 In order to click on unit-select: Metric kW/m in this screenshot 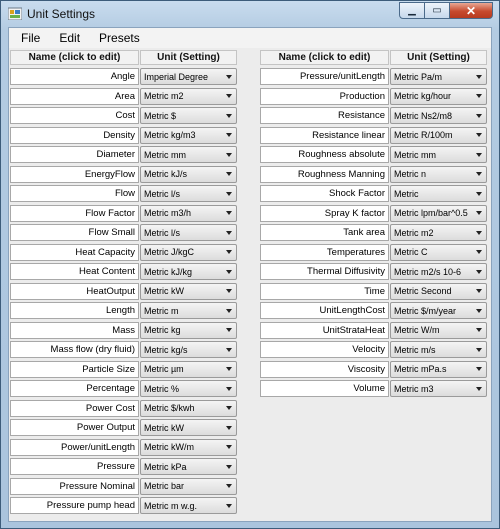, I will do `click(188, 447)`.